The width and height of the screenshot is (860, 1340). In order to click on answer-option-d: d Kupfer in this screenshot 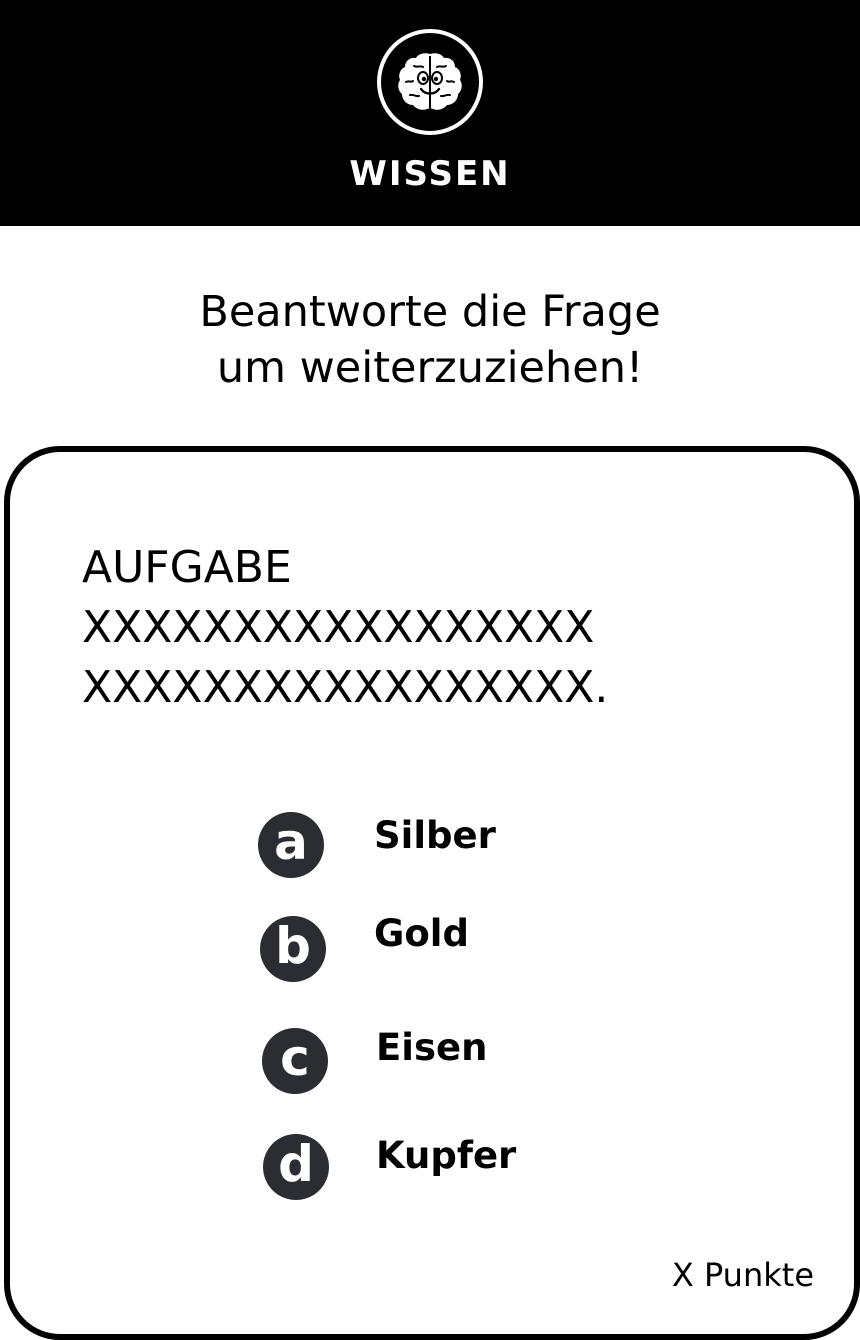, I will do `click(389, 1167)`.